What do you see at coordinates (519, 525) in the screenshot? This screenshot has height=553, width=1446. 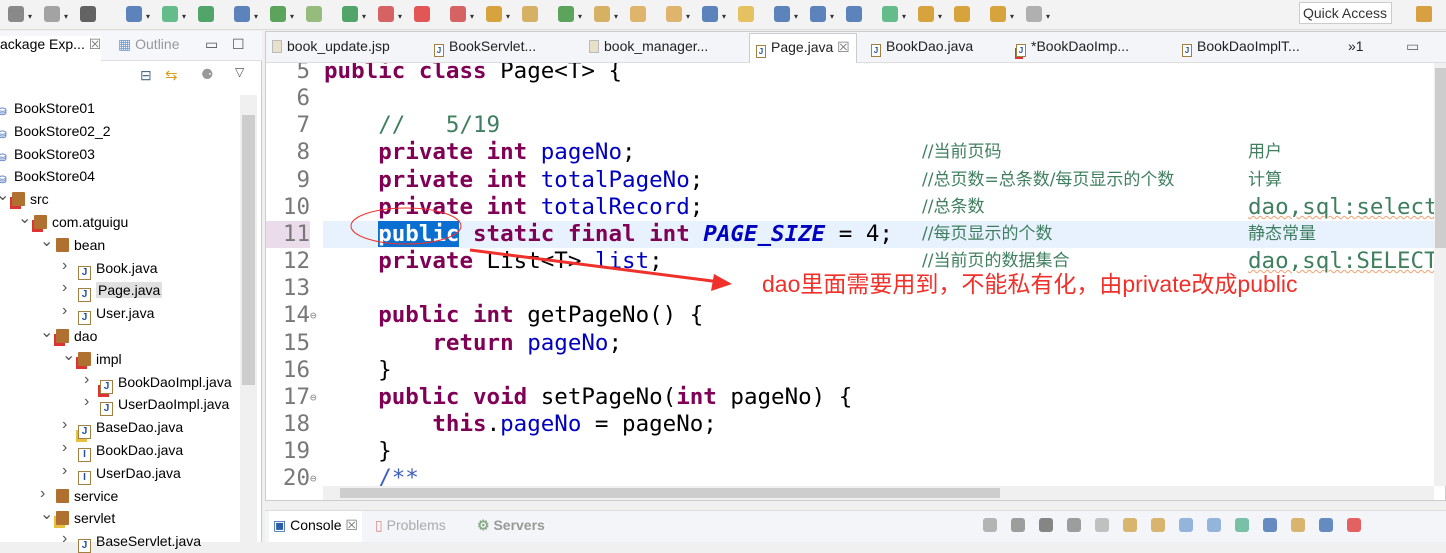 I see `tab-label: Servers` at bounding box center [519, 525].